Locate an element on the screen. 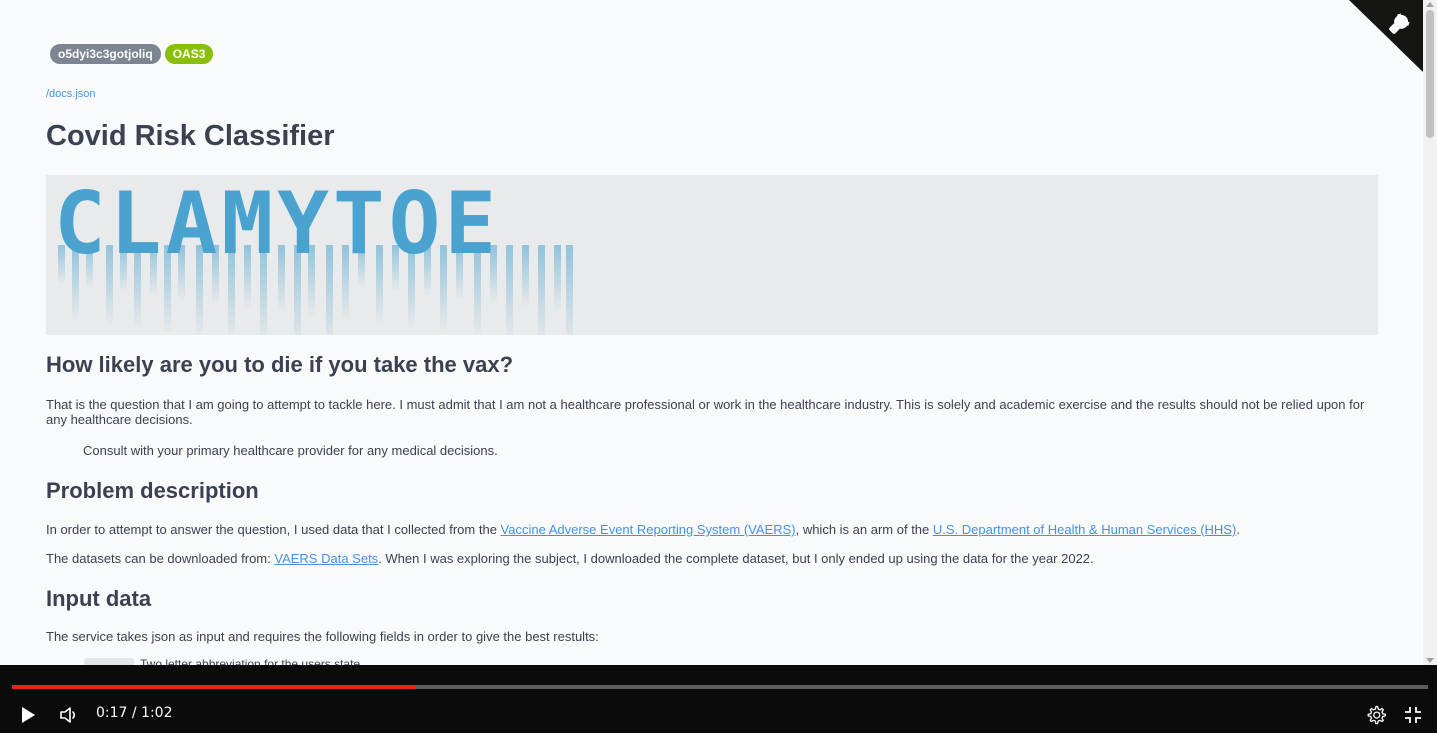  play-button is located at coordinates (28, 715).